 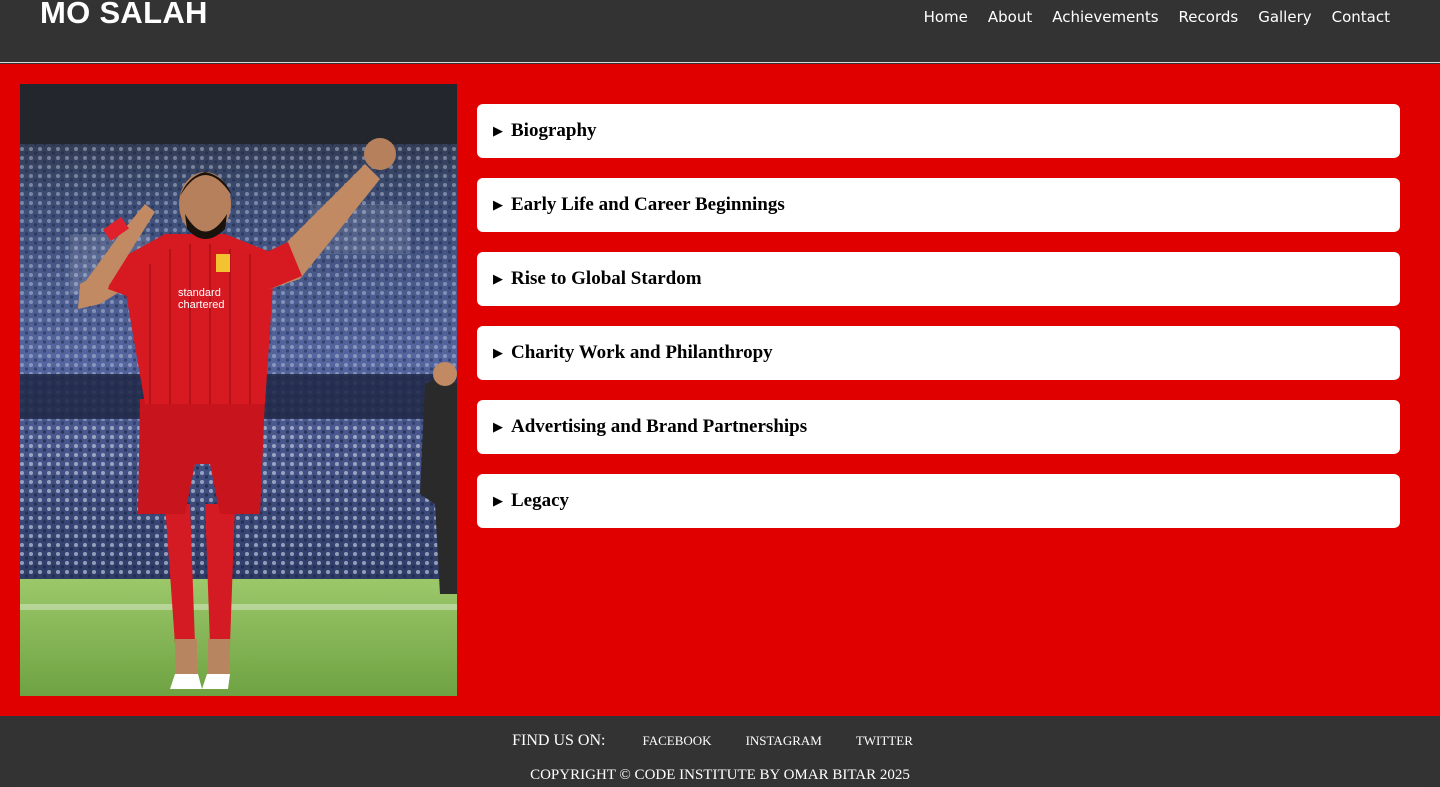 What do you see at coordinates (938, 501) in the screenshot?
I see `accordion-legacy: ▶ Legacy` at bounding box center [938, 501].